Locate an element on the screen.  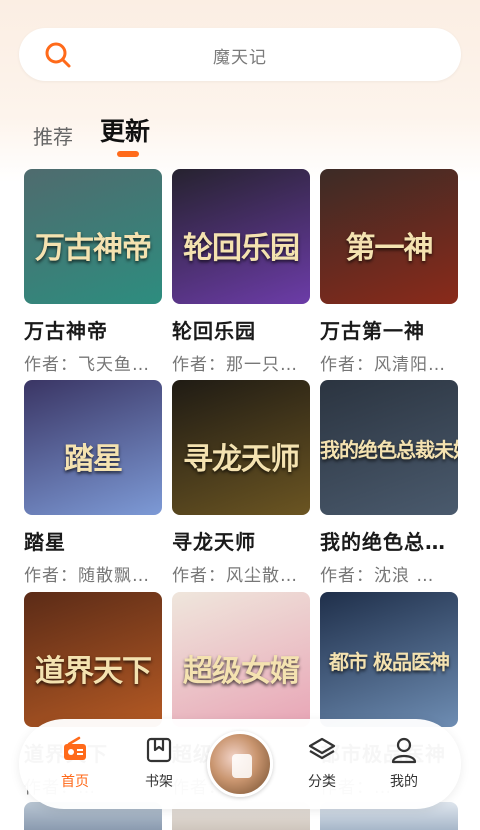
book-cover: 寻龙天师 is located at coordinates (241, 447).